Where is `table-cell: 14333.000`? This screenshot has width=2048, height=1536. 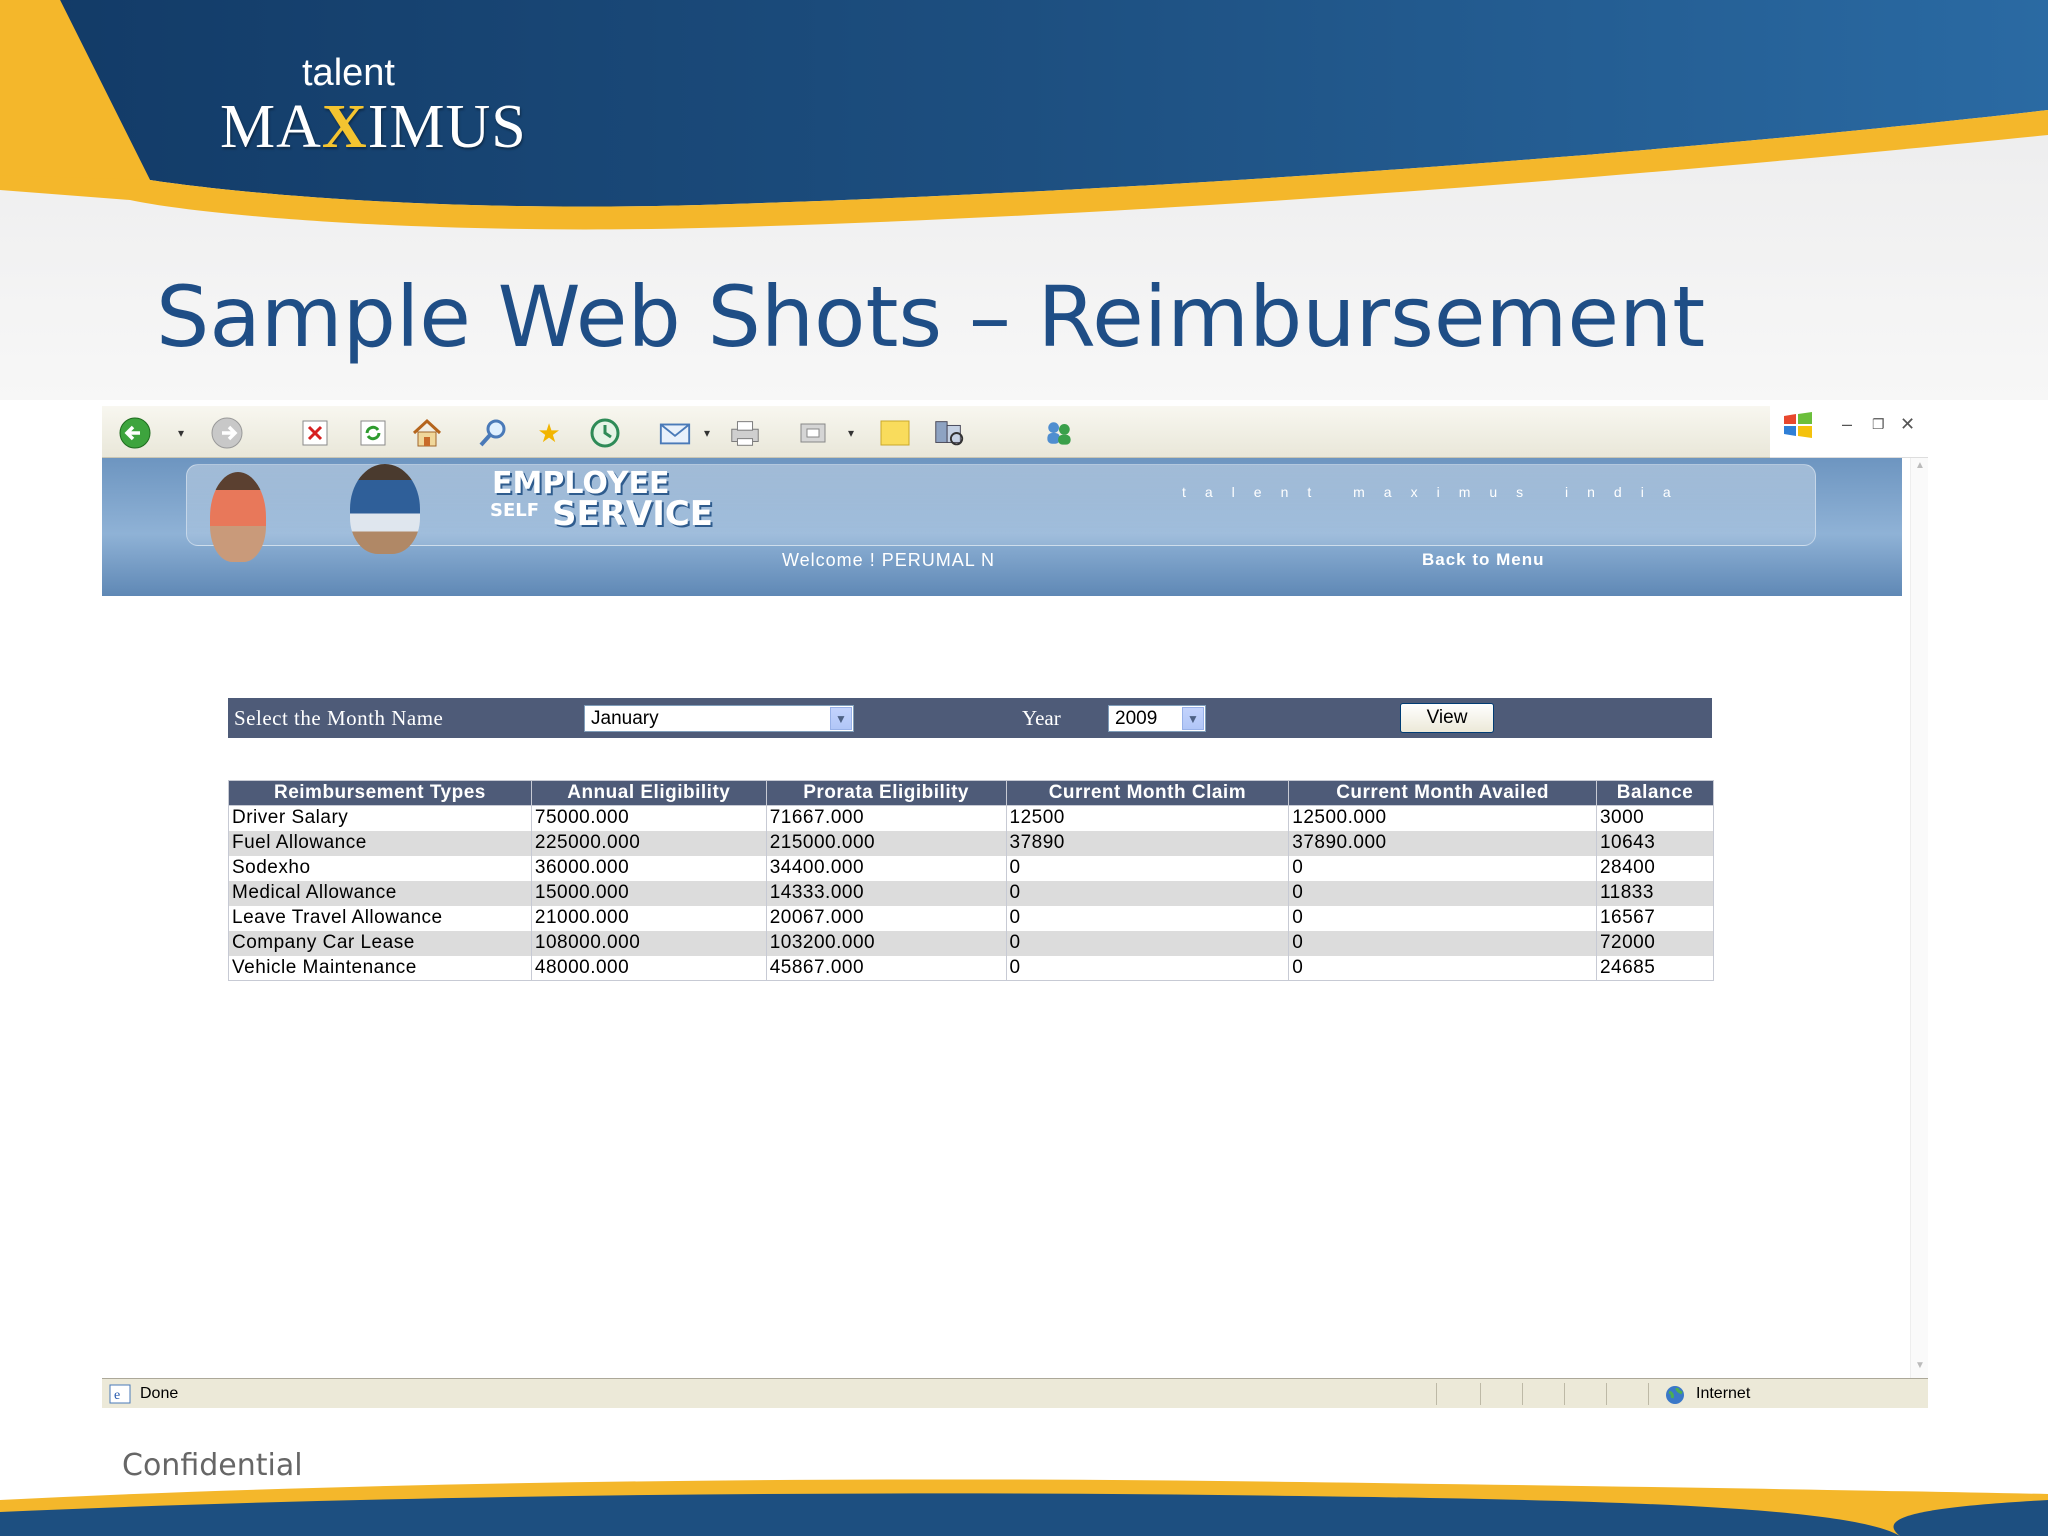
table-cell: 14333.000 is located at coordinates (886, 893).